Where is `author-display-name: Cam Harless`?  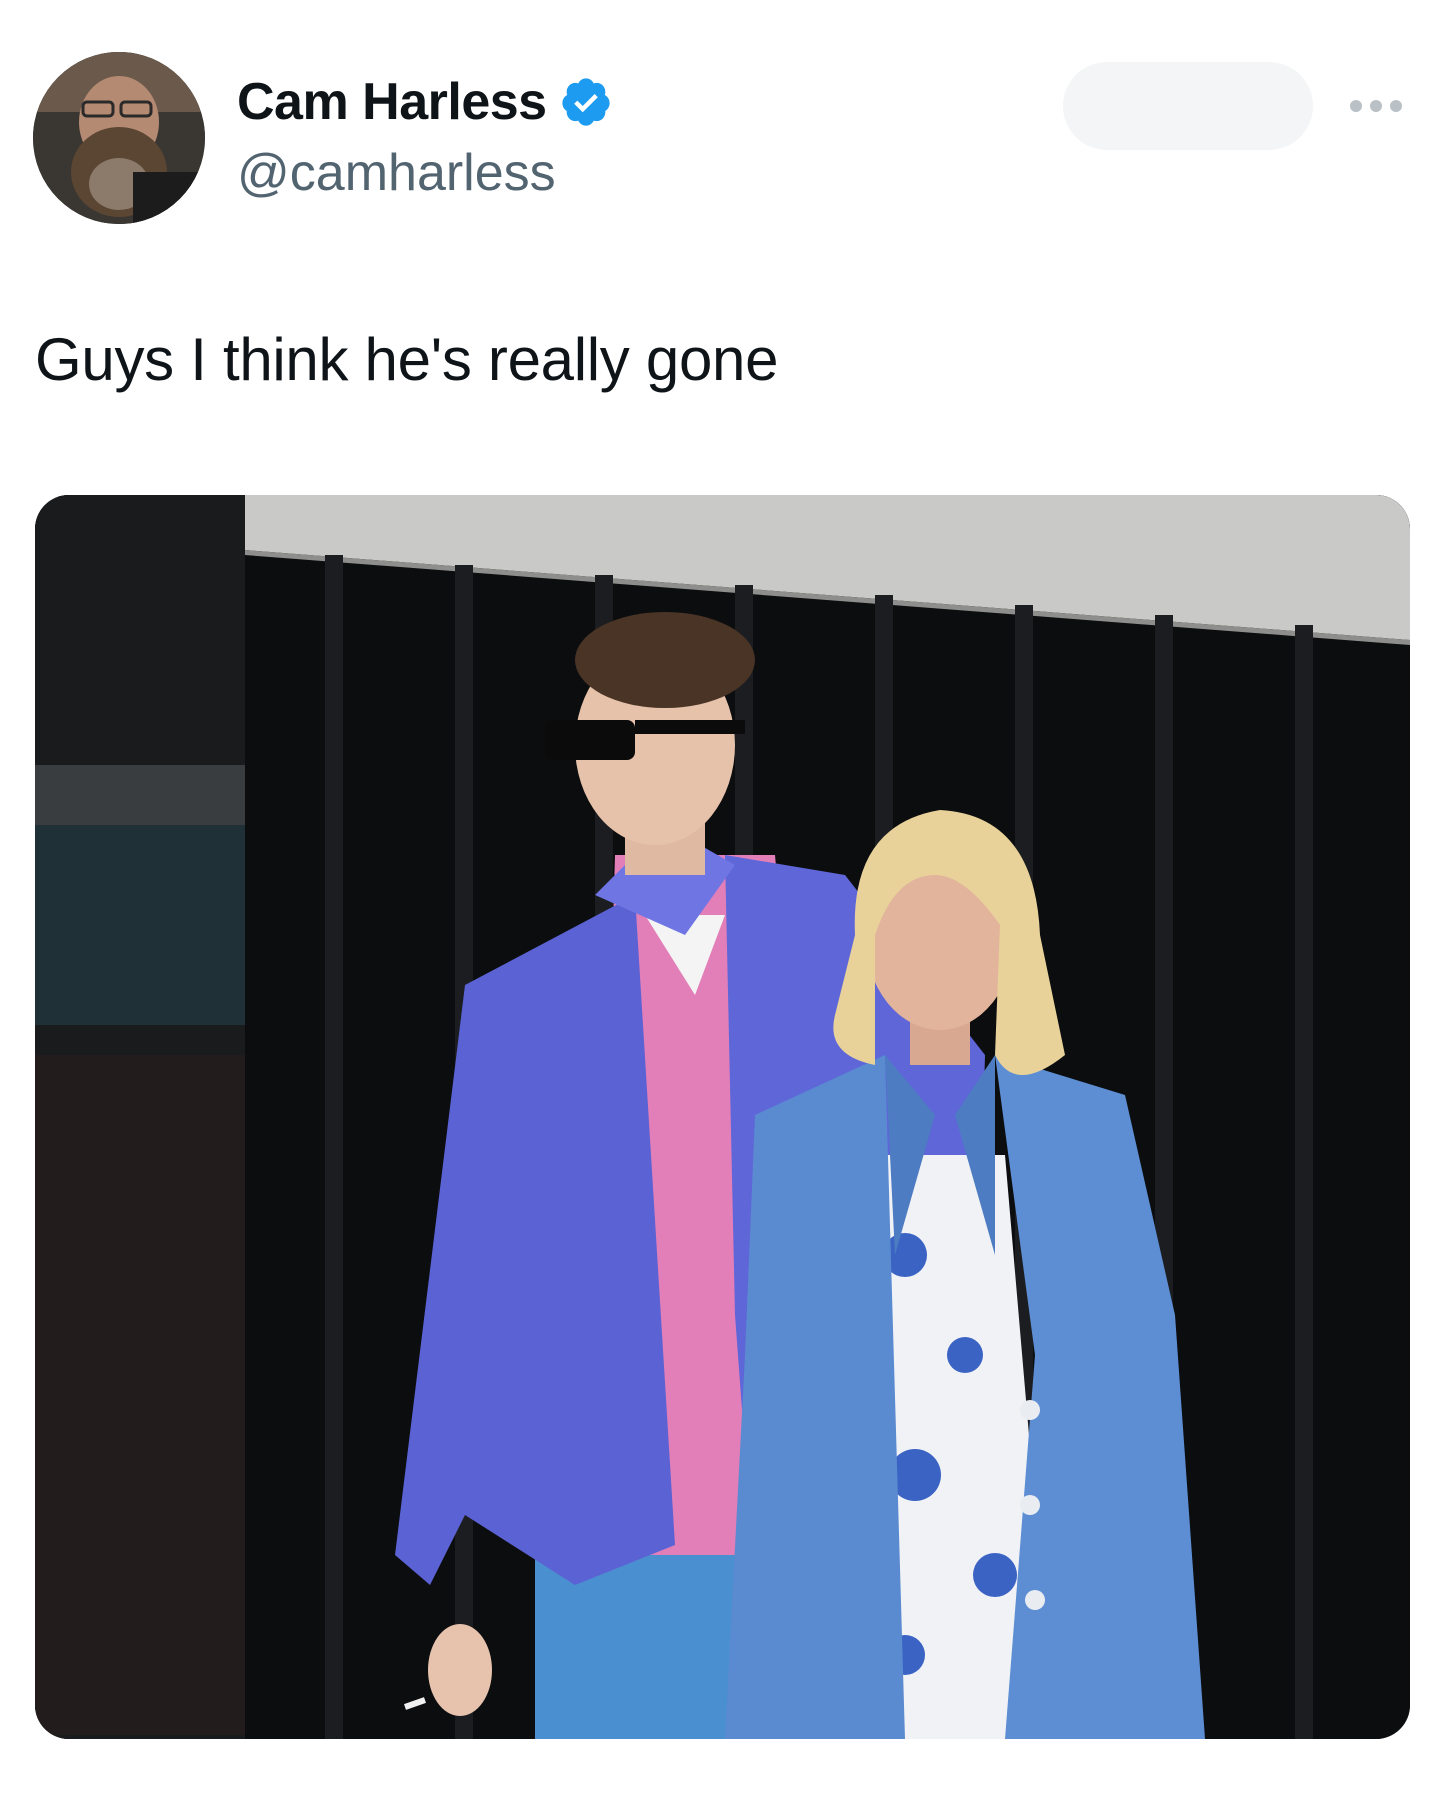
author-display-name: Cam Harless is located at coordinates (392, 102).